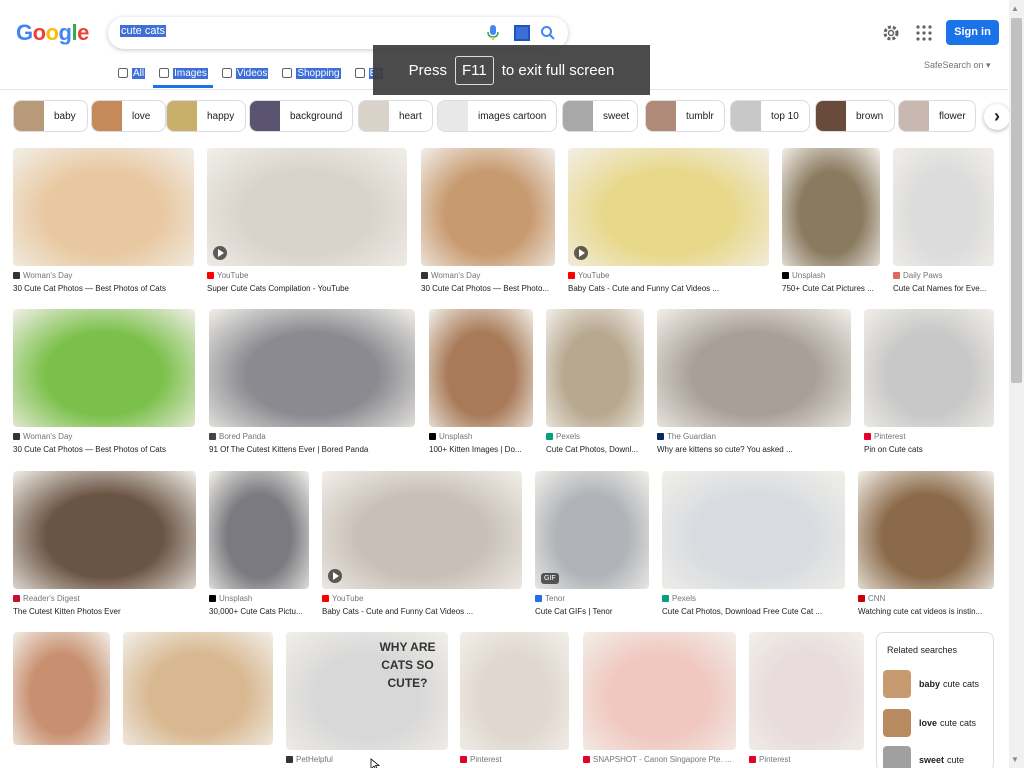  What do you see at coordinates (972, 32) in the screenshot?
I see `sign-in-button: Sign in` at bounding box center [972, 32].